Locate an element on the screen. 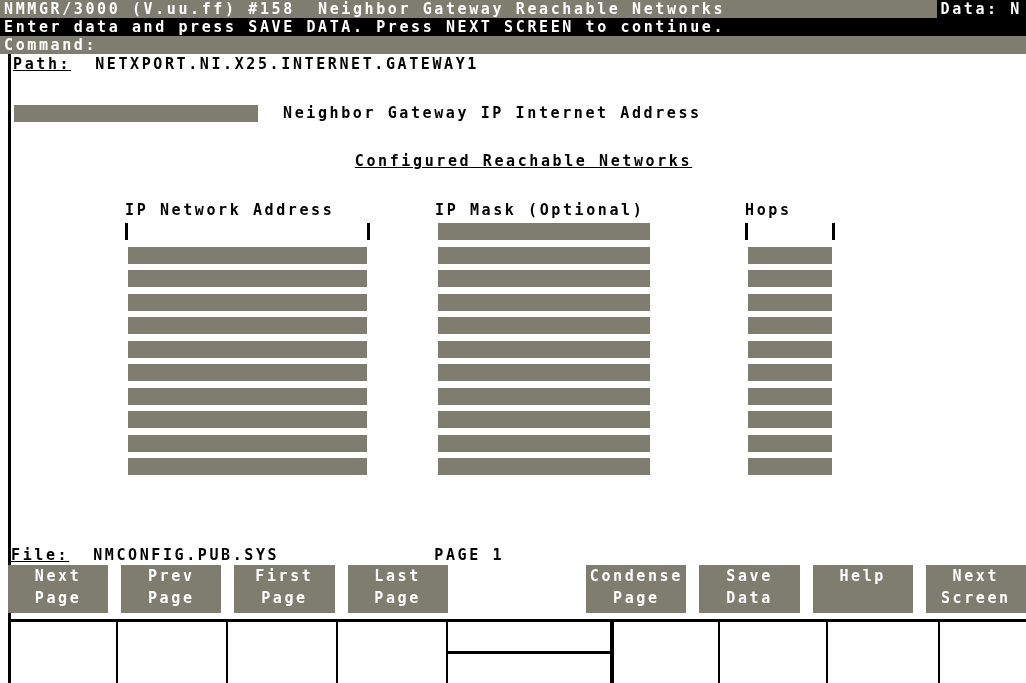 Image resolution: width=1026 pixels, height=683 pixels. function-key: Next Screen is located at coordinates (975, 589).